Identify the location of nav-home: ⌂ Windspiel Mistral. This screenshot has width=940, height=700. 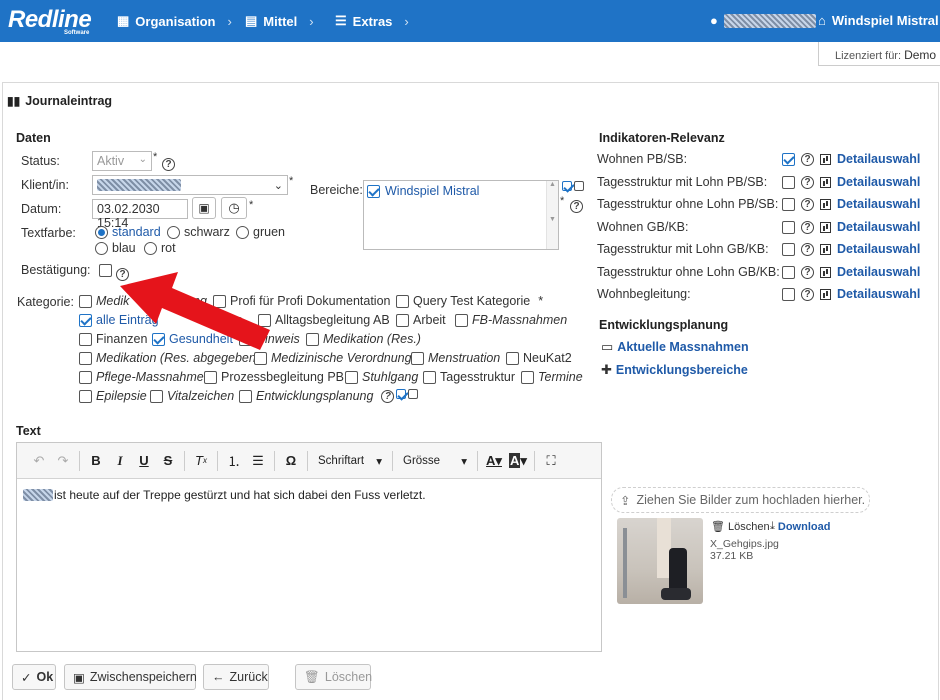
(878, 20).